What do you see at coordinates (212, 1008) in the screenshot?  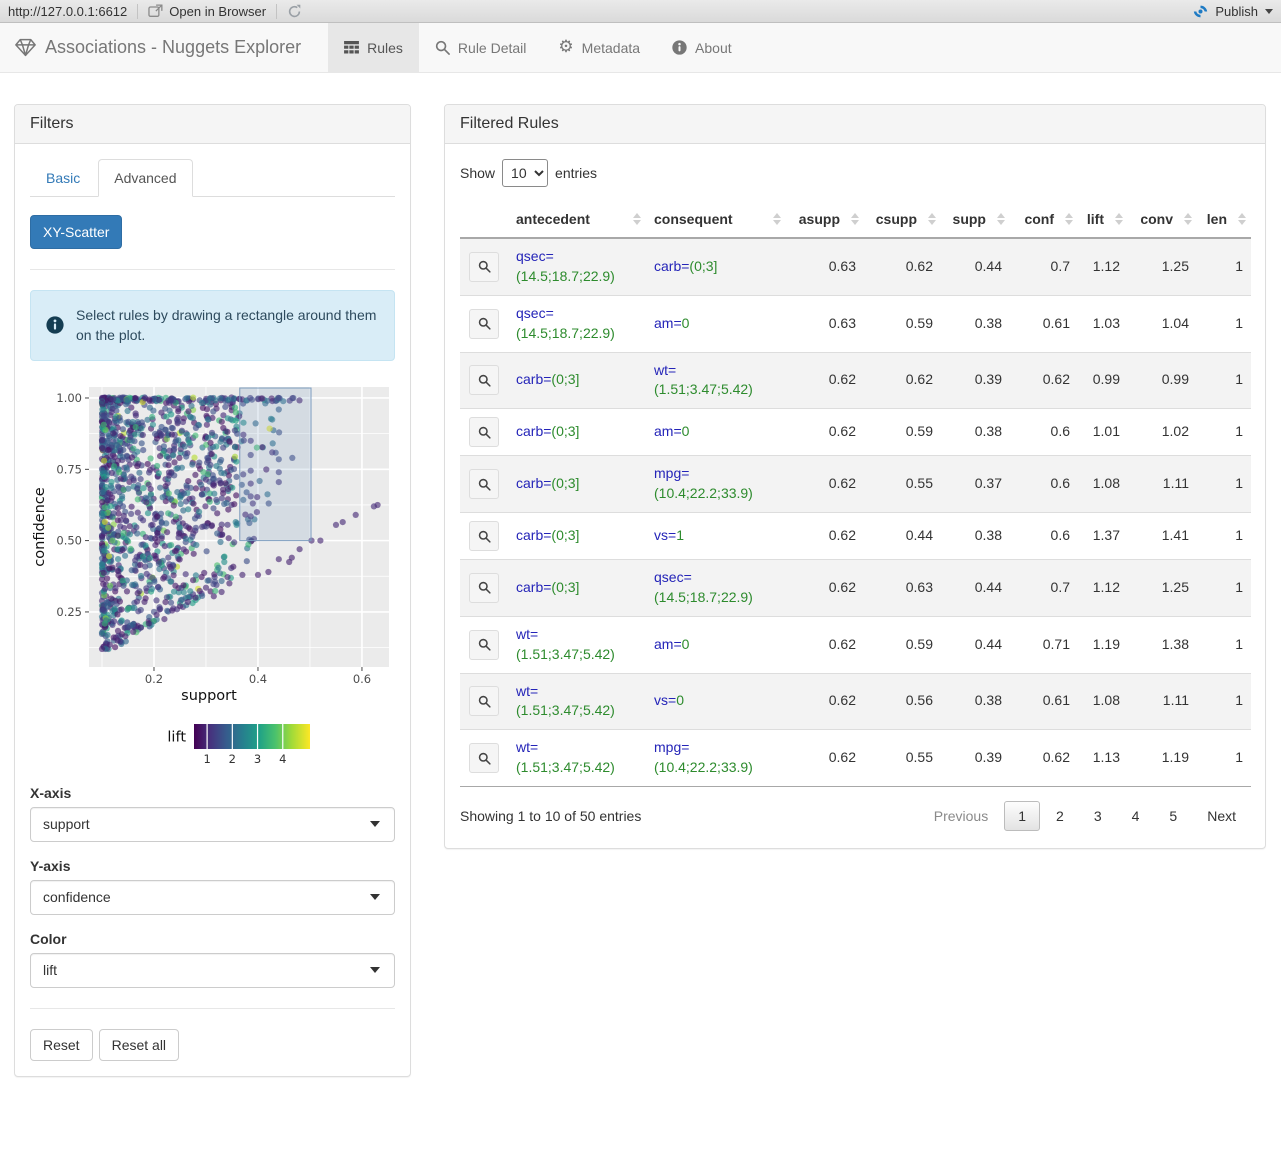 I see `divider` at bounding box center [212, 1008].